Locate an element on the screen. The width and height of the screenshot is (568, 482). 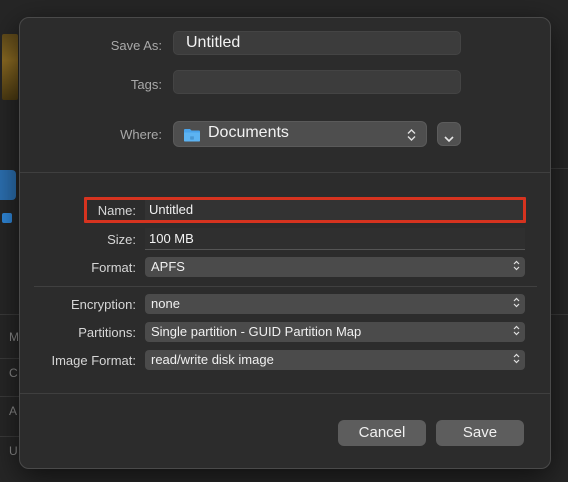
background-text: M is located at coordinates (14, 337).